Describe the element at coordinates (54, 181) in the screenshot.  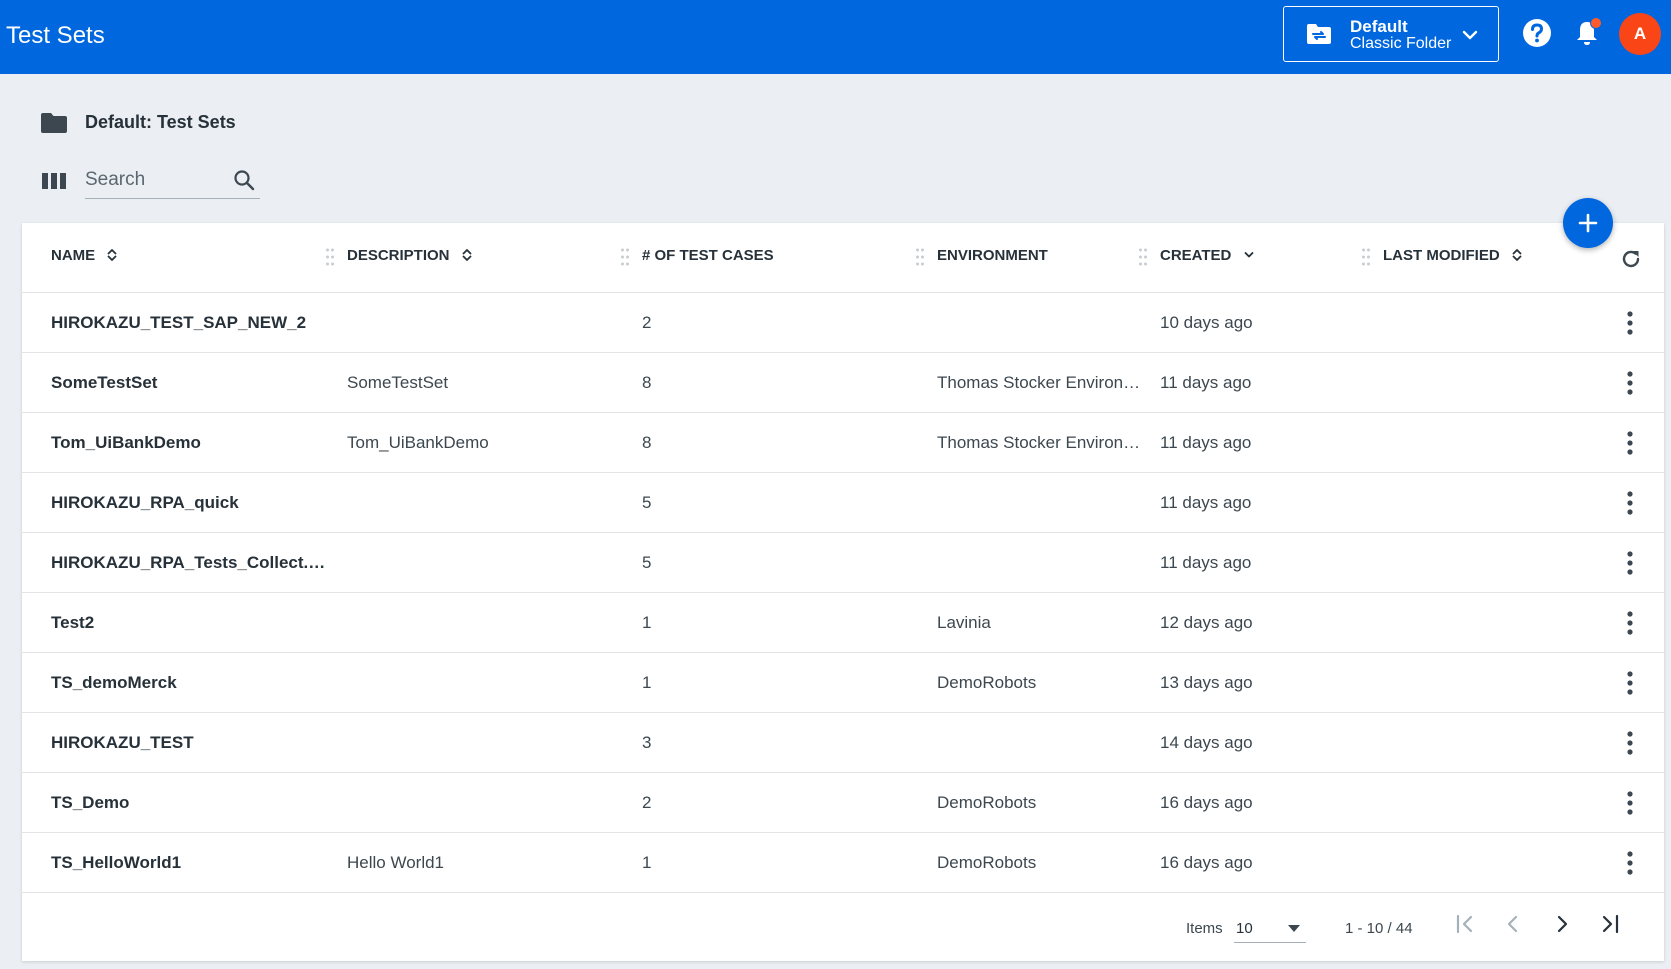
I see `columns-icon` at that location.